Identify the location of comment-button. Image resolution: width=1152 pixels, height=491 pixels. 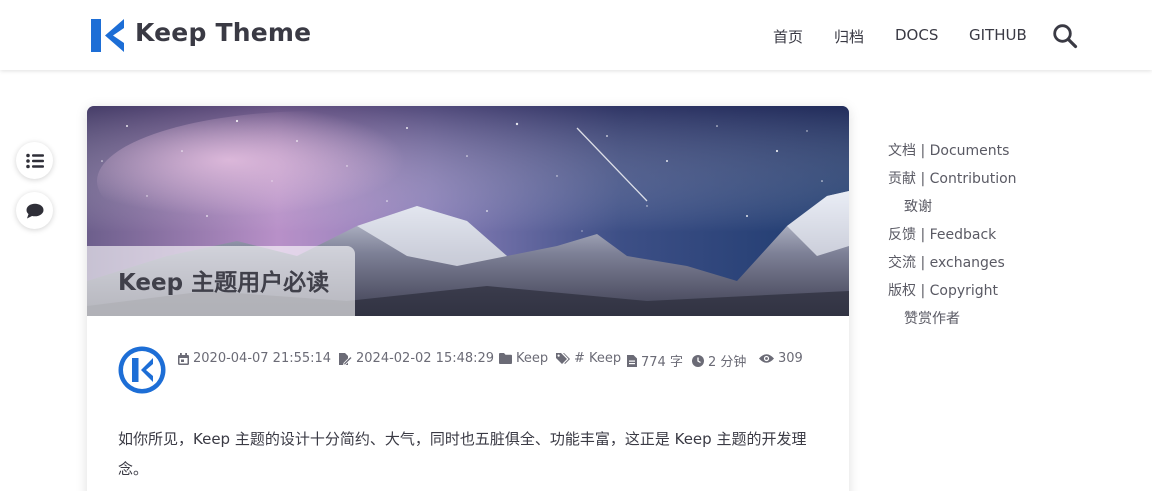
(34, 210).